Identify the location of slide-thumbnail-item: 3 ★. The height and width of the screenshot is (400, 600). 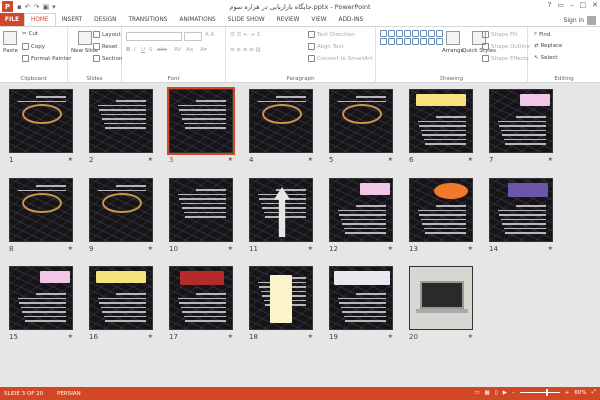
(201, 125).